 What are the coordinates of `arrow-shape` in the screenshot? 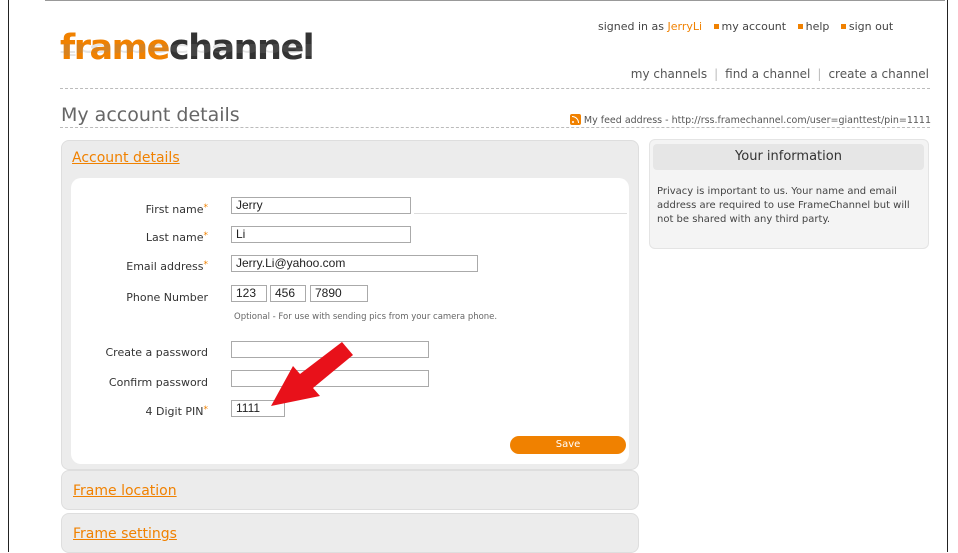 It's located at (312, 374).